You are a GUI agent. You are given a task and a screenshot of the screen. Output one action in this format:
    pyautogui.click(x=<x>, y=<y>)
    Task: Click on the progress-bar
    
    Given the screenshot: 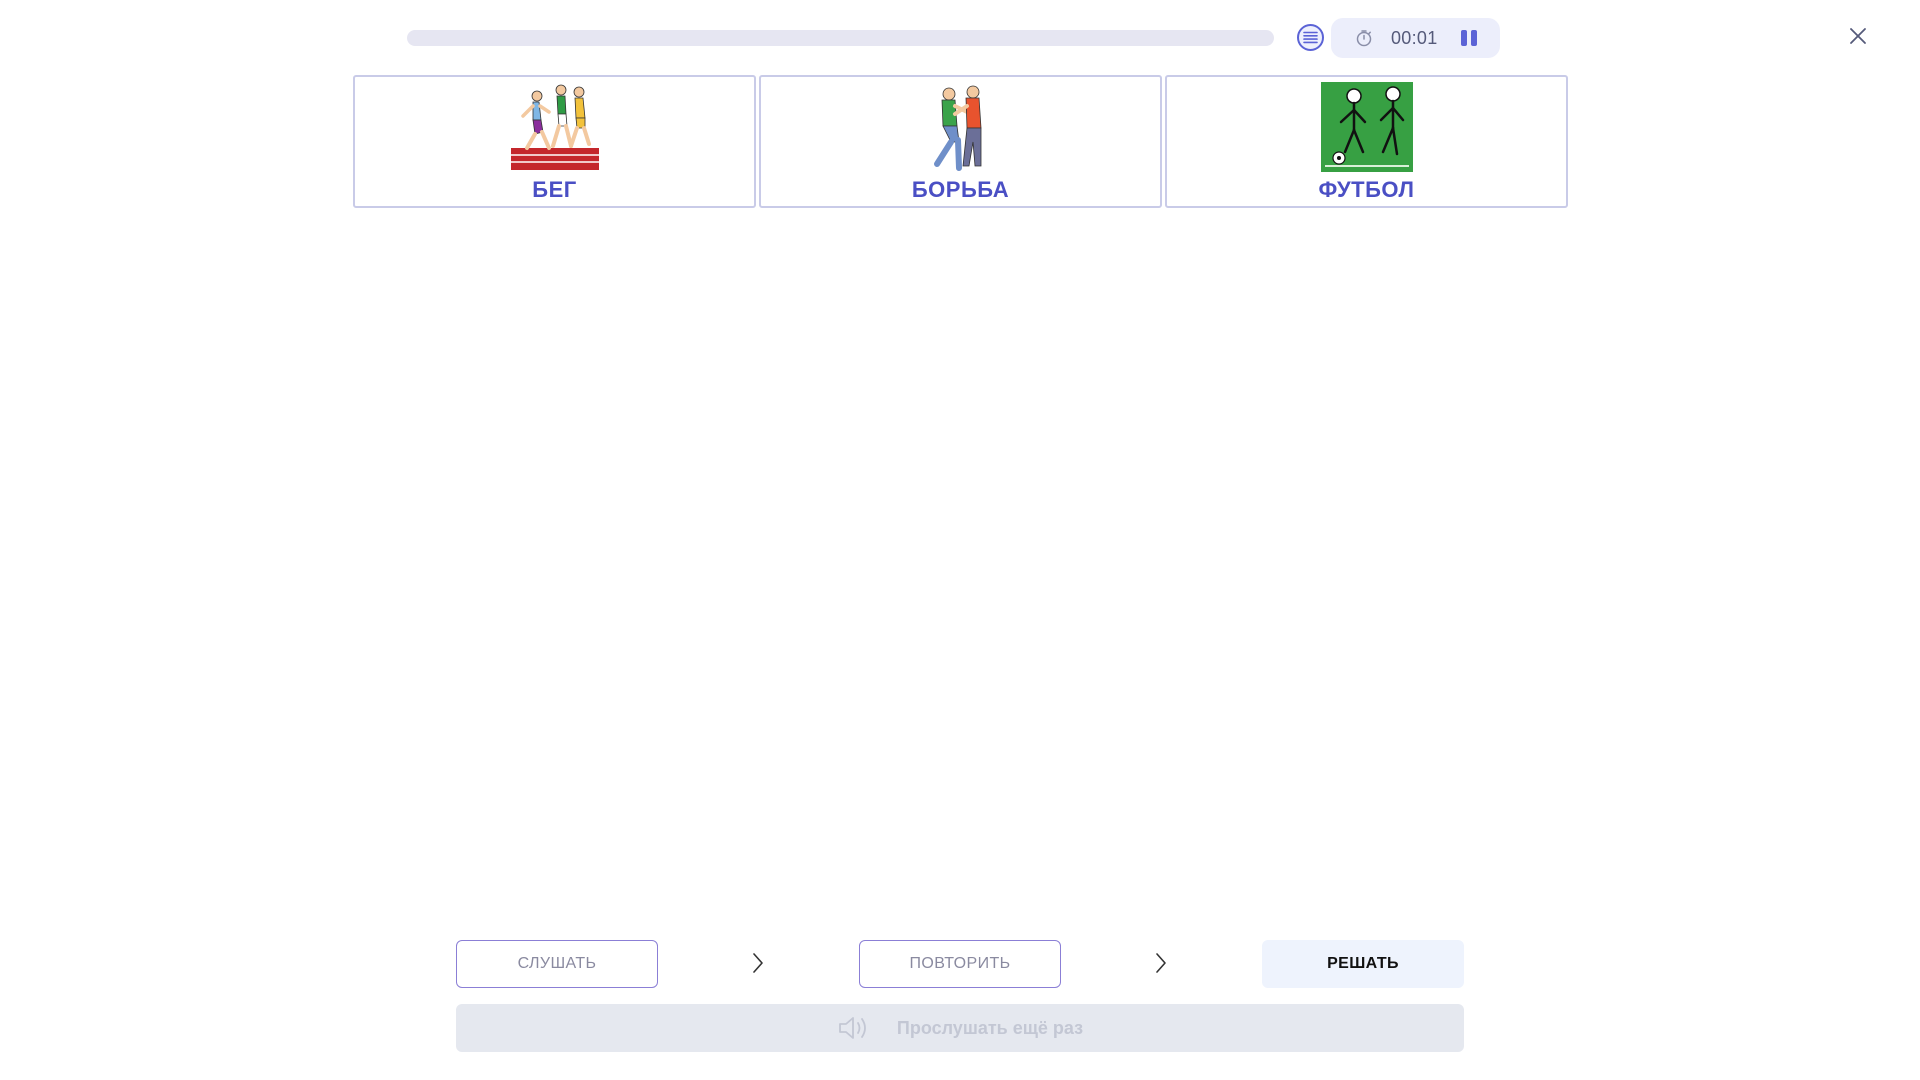 What is the action you would take?
    pyautogui.click(x=840, y=38)
    